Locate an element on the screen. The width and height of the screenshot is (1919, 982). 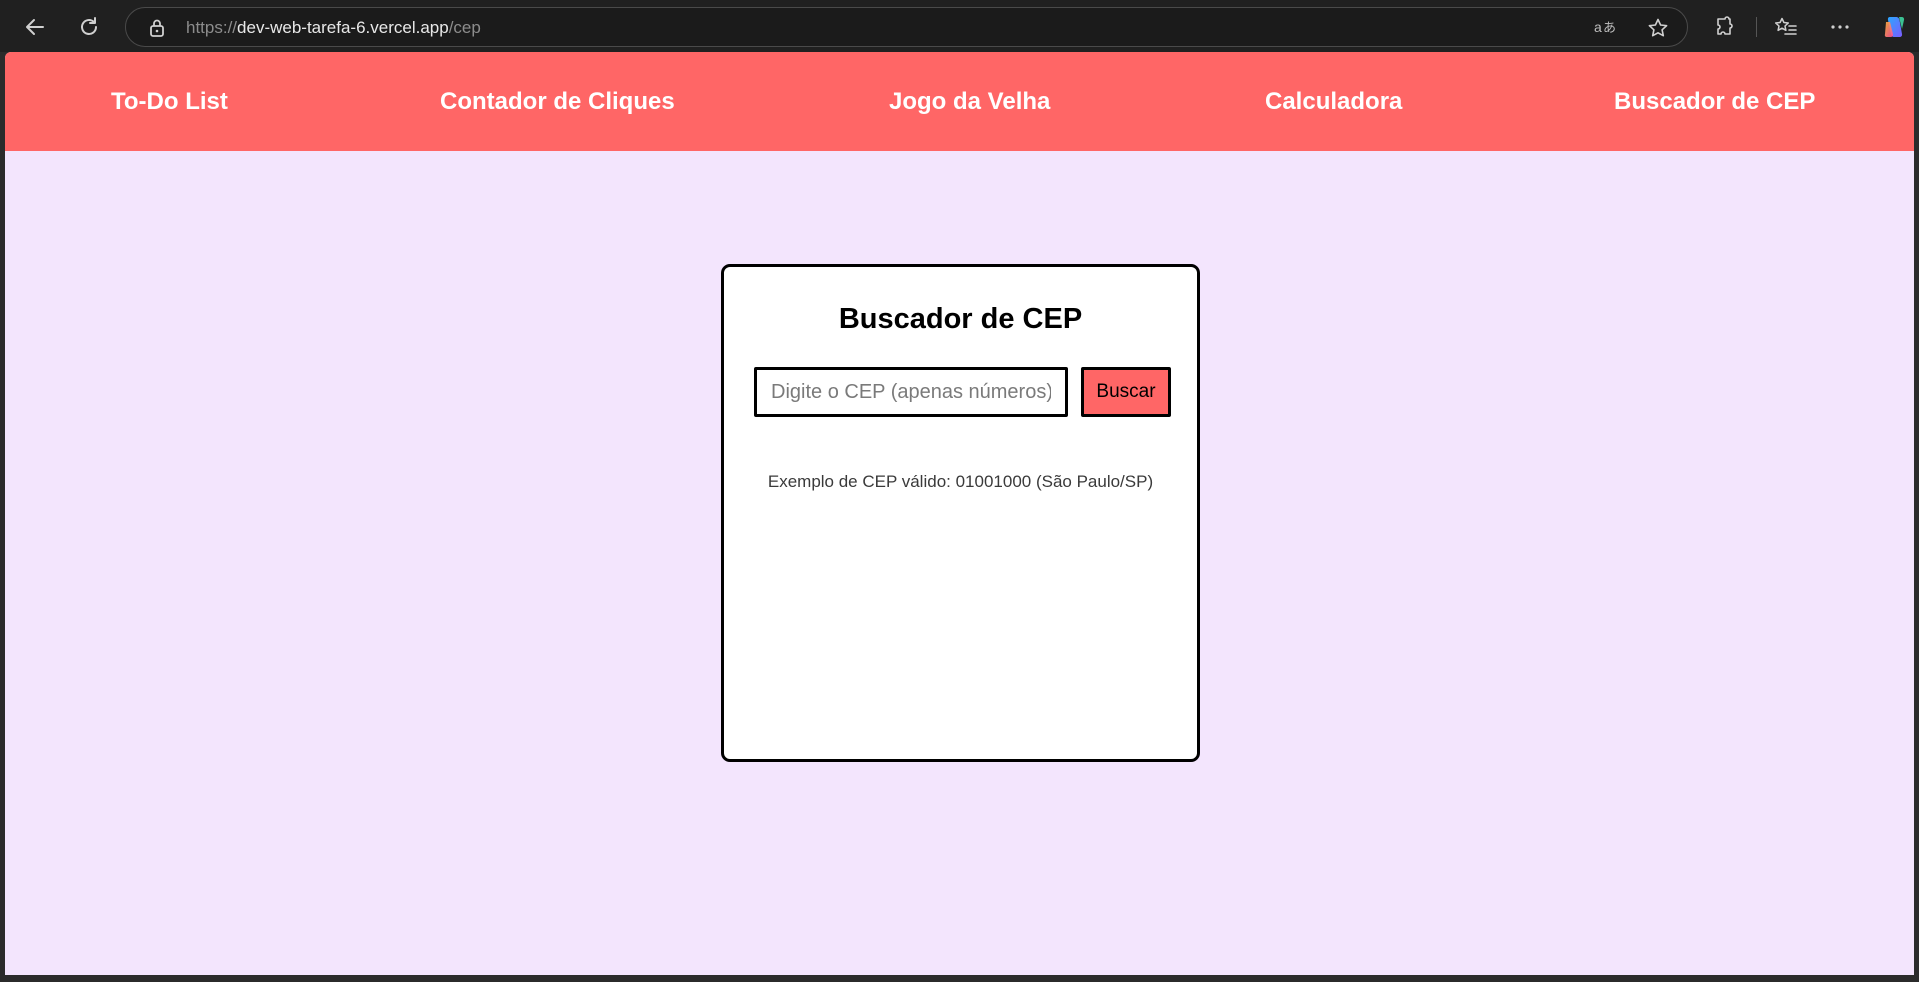
url-text: https://dev-web-tarefa-6.vercel.app/cep is located at coordinates (333, 28).